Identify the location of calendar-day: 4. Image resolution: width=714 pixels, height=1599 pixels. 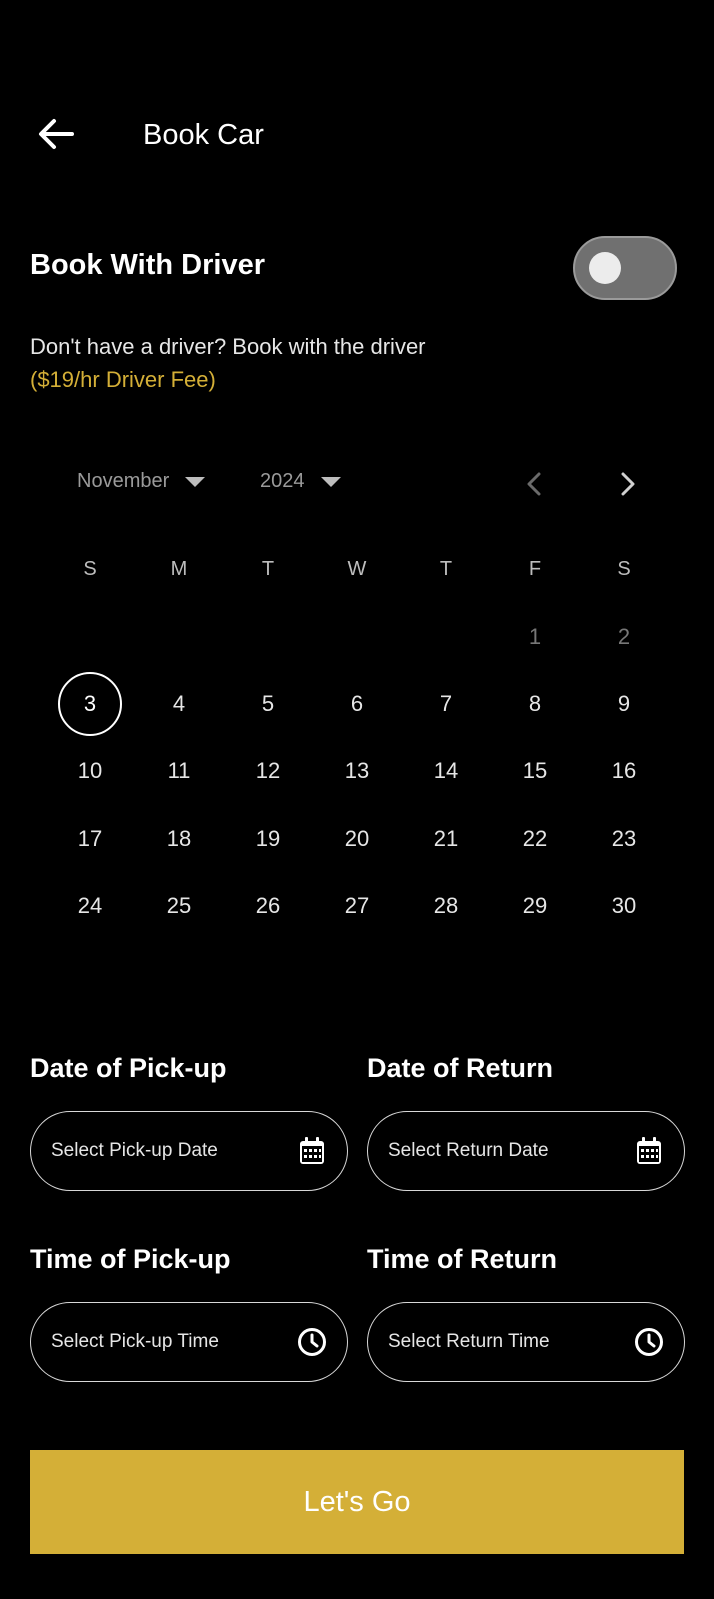
(179, 704).